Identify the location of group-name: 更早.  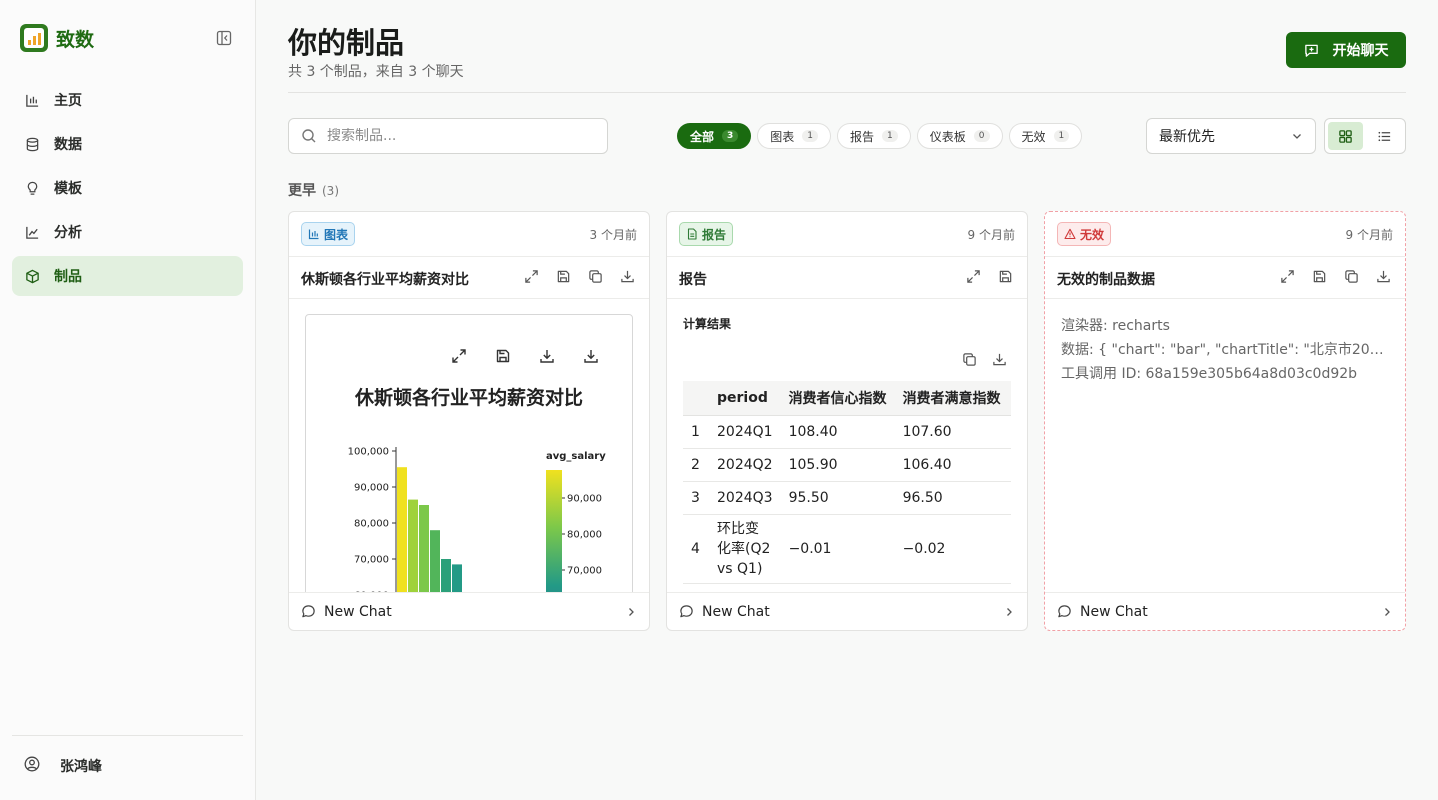
(302, 191).